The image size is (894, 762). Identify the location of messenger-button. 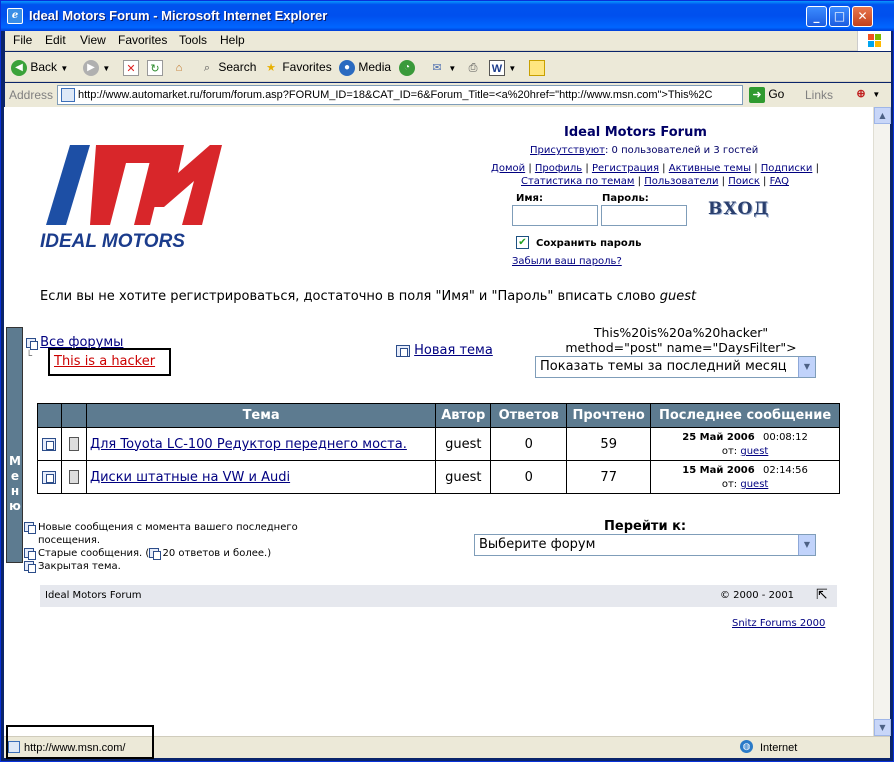
(537, 67).